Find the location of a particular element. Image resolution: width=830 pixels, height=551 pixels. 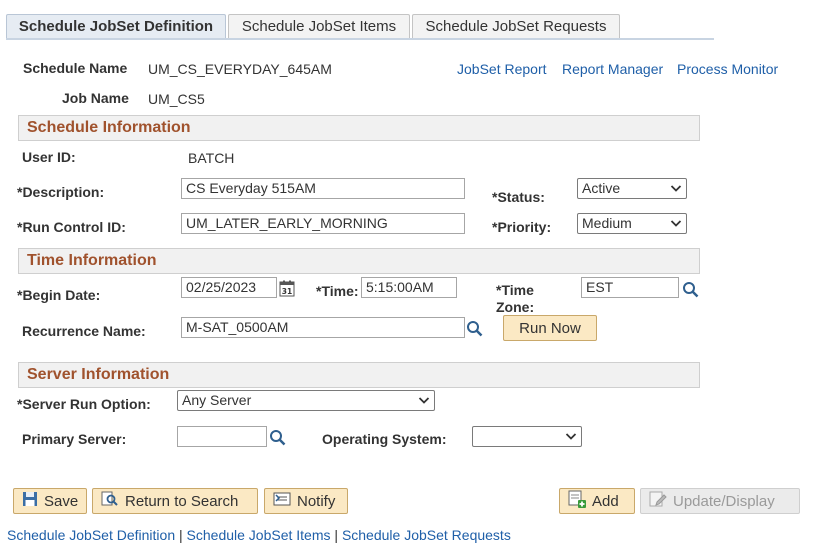

time-zone-label-line2: Zone: is located at coordinates (515, 307).